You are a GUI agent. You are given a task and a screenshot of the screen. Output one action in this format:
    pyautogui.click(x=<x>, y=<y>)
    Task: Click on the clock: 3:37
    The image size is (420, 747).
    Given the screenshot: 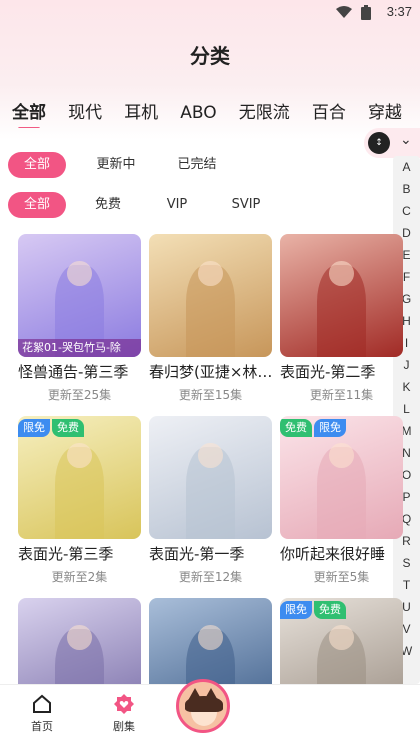 What is the action you would take?
    pyautogui.click(x=399, y=11)
    